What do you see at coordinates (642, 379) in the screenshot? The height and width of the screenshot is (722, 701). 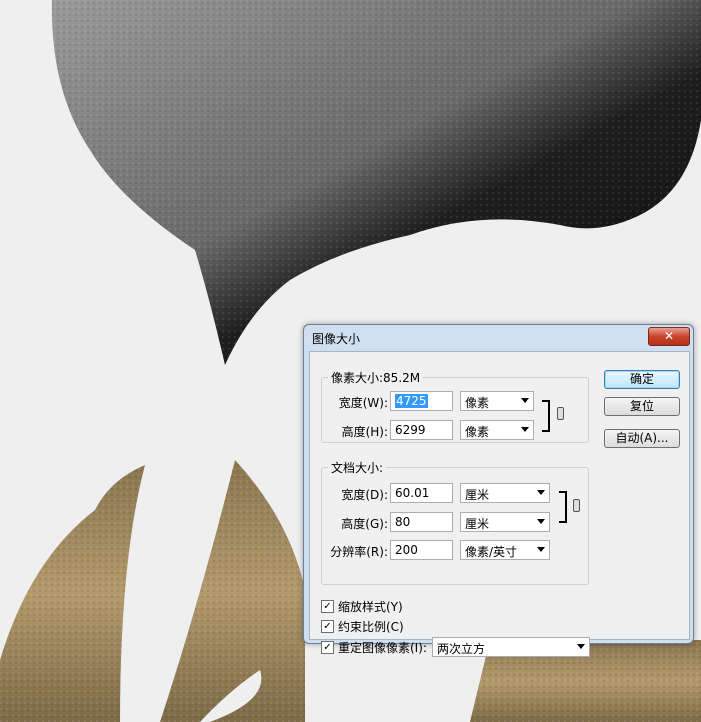 I see `ok-button: 确定` at bounding box center [642, 379].